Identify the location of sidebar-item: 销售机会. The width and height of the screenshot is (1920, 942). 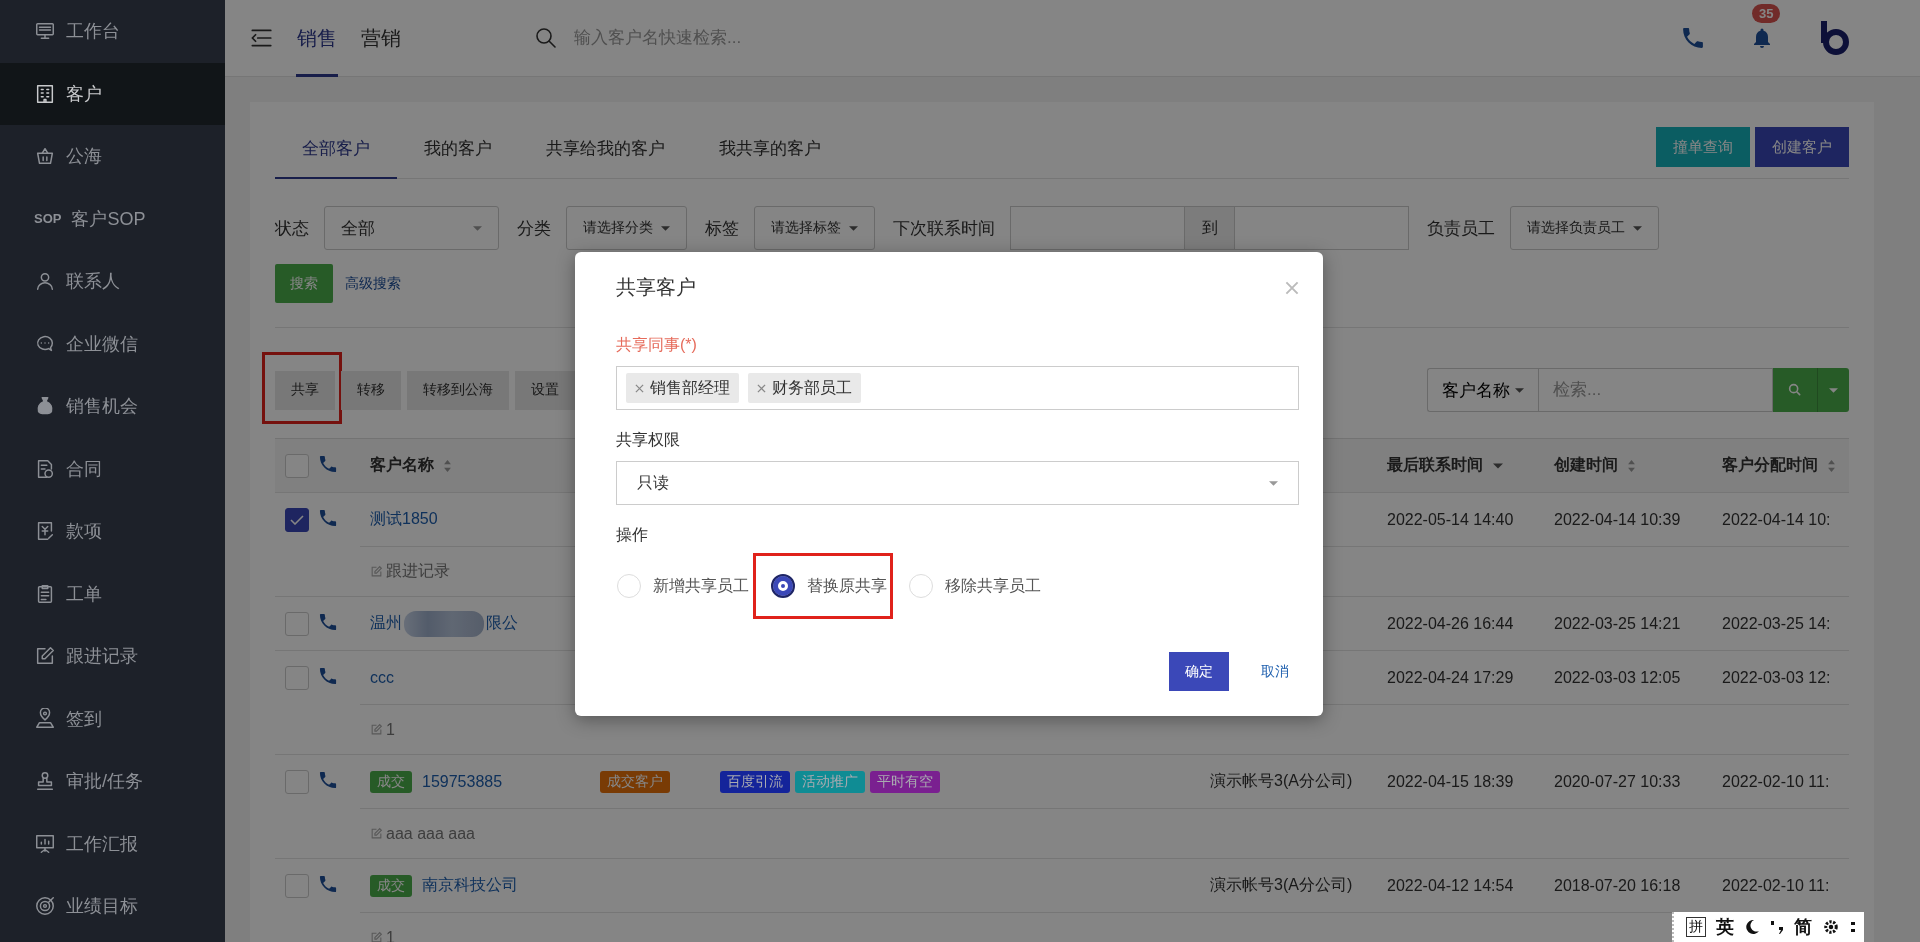
(112, 406).